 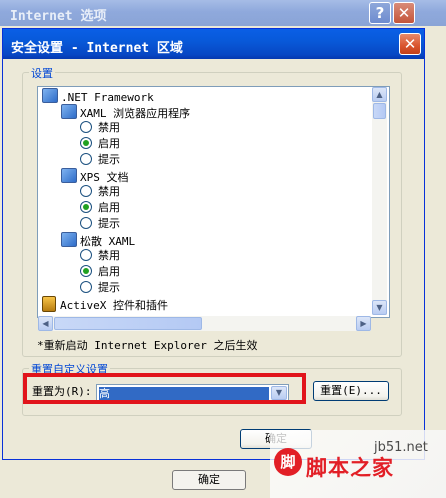 What do you see at coordinates (164, 388) in the screenshot?
I see `annotation-highlight` at bounding box center [164, 388].